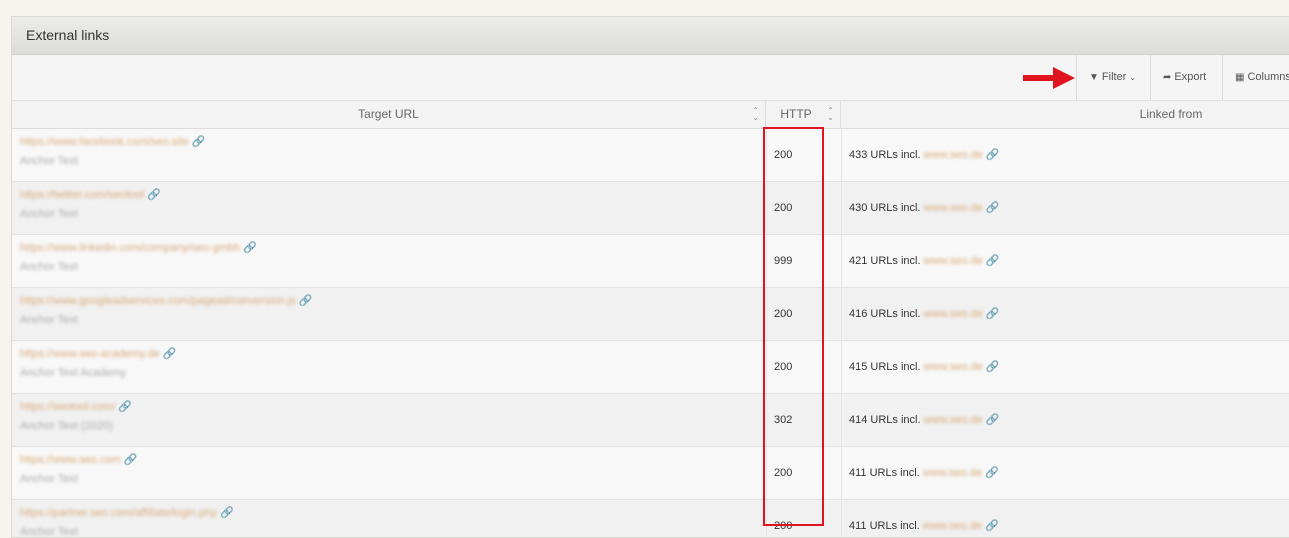 The width and height of the screenshot is (1289, 538). What do you see at coordinates (104, 142) in the screenshot?
I see `target-url-link: https://www.facebook.com/seo.site` at bounding box center [104, 142].